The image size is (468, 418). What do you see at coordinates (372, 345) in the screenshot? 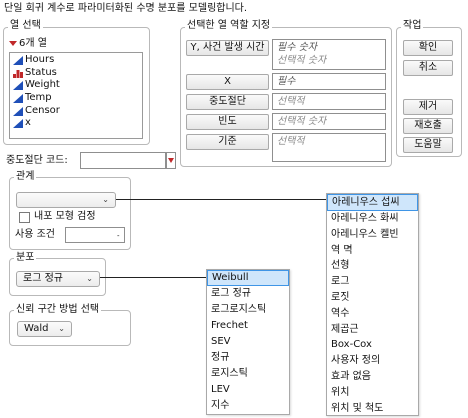
I see `relationship-menu-item: Box-Cox` at bounding box center [372, 345].